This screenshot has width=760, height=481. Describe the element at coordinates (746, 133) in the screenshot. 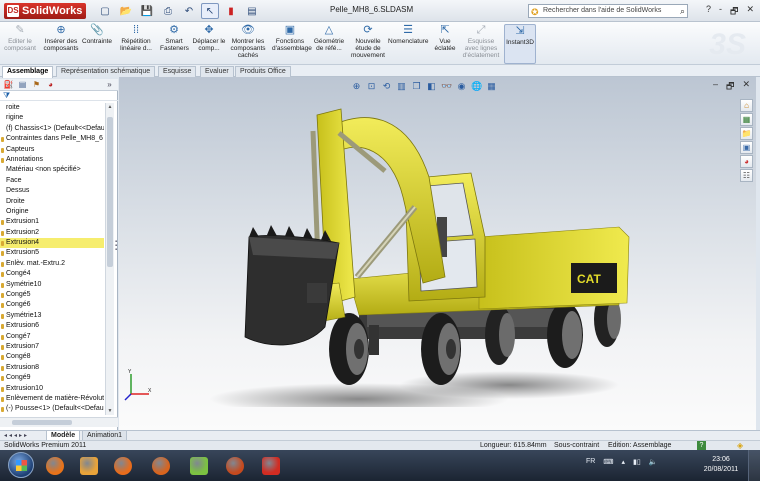

I see `file-explorer-icon: 📁` at that location.